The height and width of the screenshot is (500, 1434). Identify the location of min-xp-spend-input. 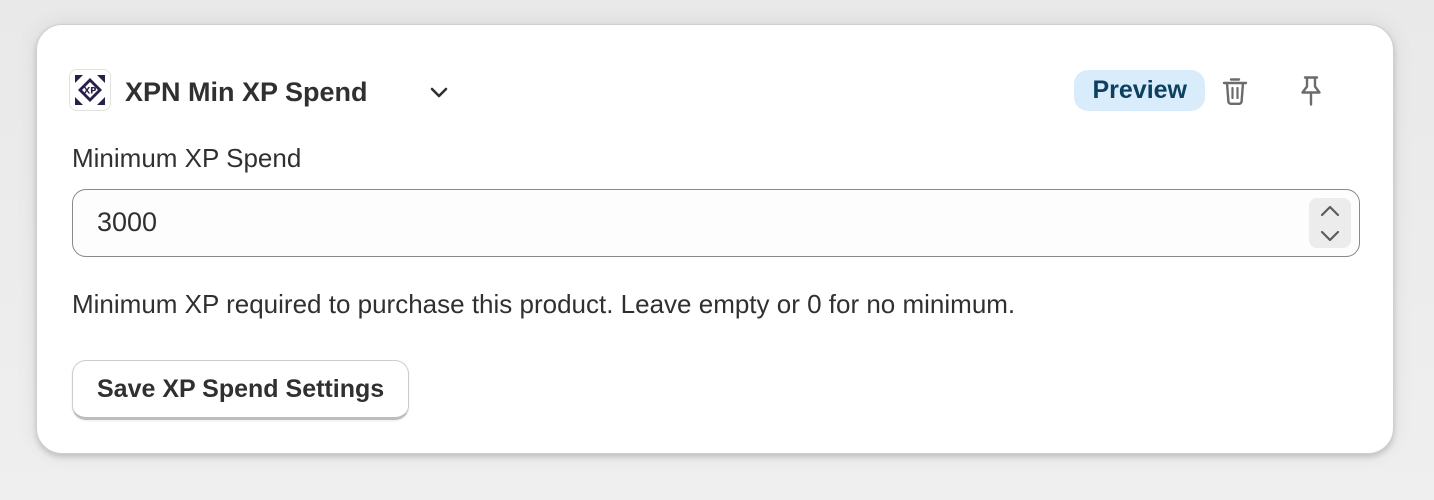
(687, 222).